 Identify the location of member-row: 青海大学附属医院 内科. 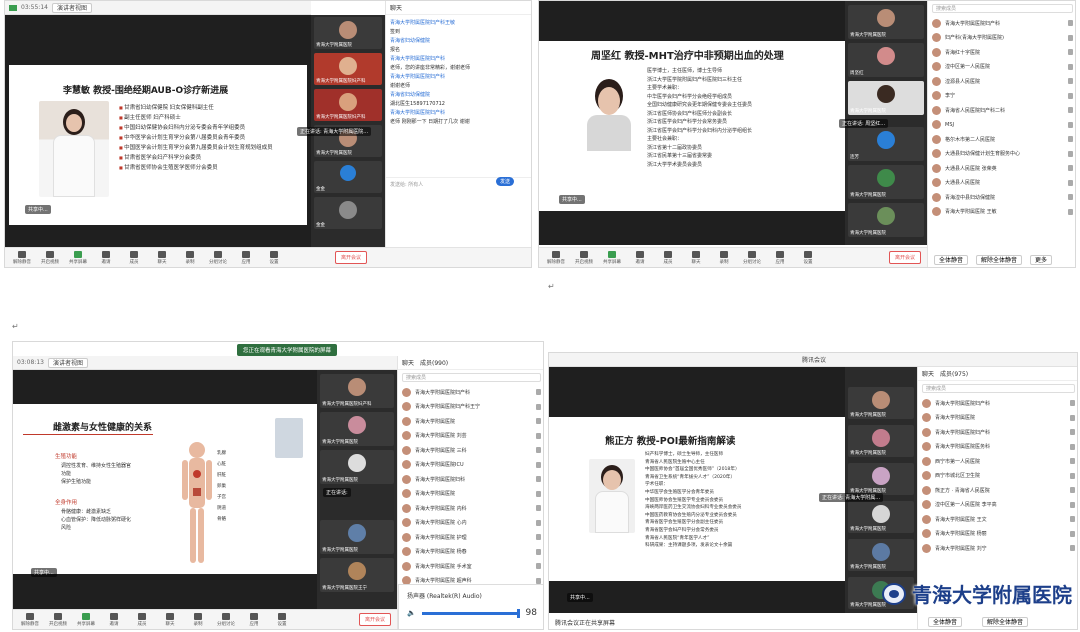
(470, 508).